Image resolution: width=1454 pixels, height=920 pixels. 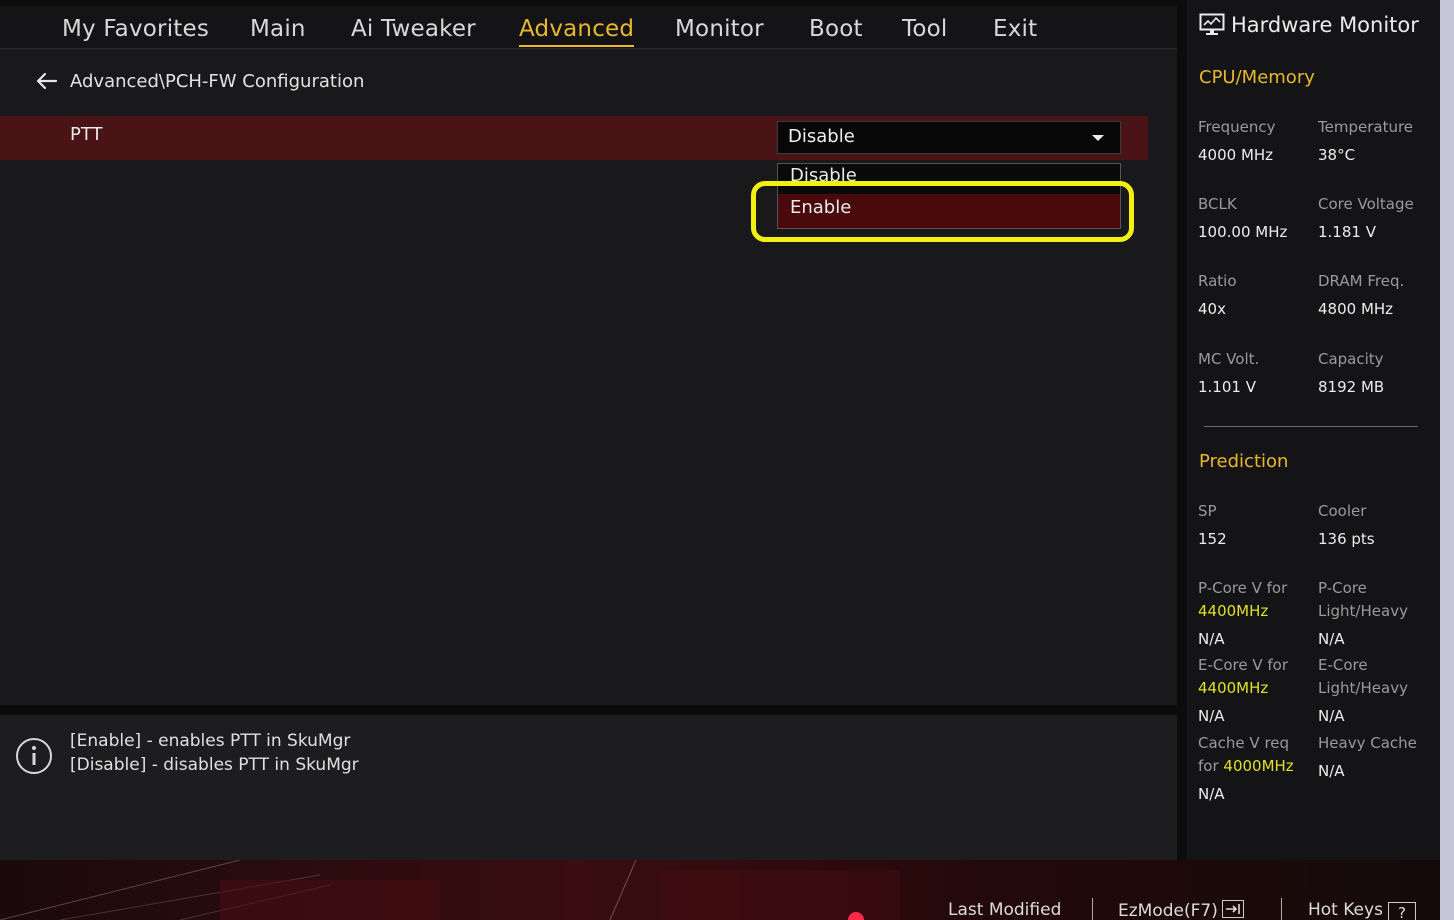 What do you see at coordinates (413, 29) in the screenshot?
I see `tab-ai-tweaker: Ai Tweaker` at bounding box center [413, 29].